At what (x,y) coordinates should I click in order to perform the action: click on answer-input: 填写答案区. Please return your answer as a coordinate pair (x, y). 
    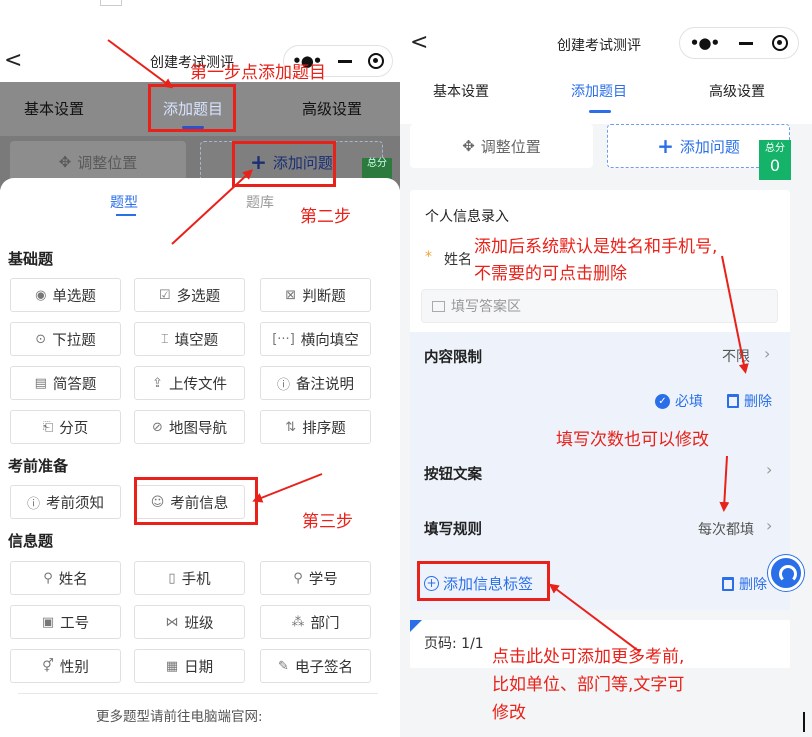
    Looking at the image, I should click on (599, 306).